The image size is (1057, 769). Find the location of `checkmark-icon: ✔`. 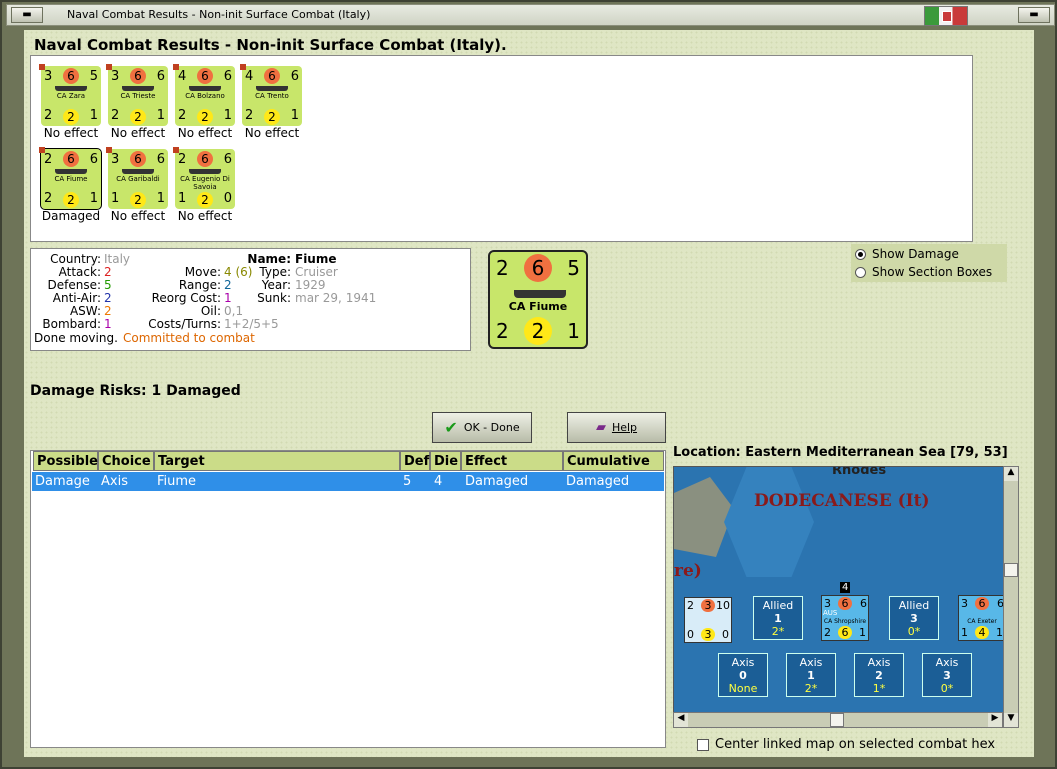

checkmark-icon: ✔ is located at coordinates (451, 427).